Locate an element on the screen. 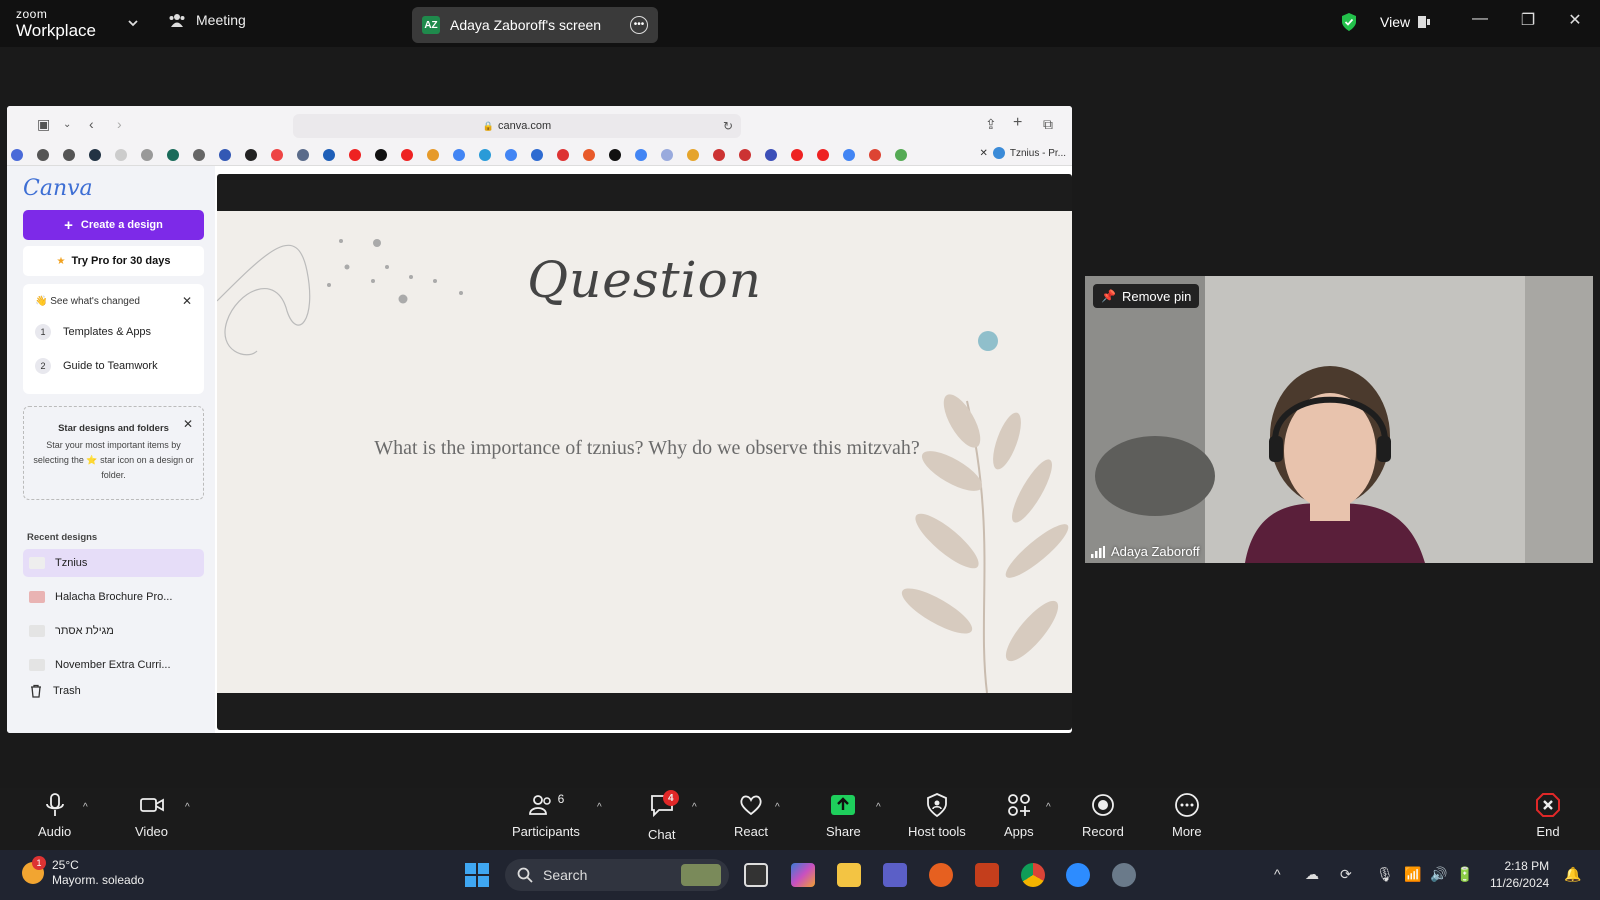  address-bar: 🔒 canva.com ↻ is located at coordinates (517, 126).